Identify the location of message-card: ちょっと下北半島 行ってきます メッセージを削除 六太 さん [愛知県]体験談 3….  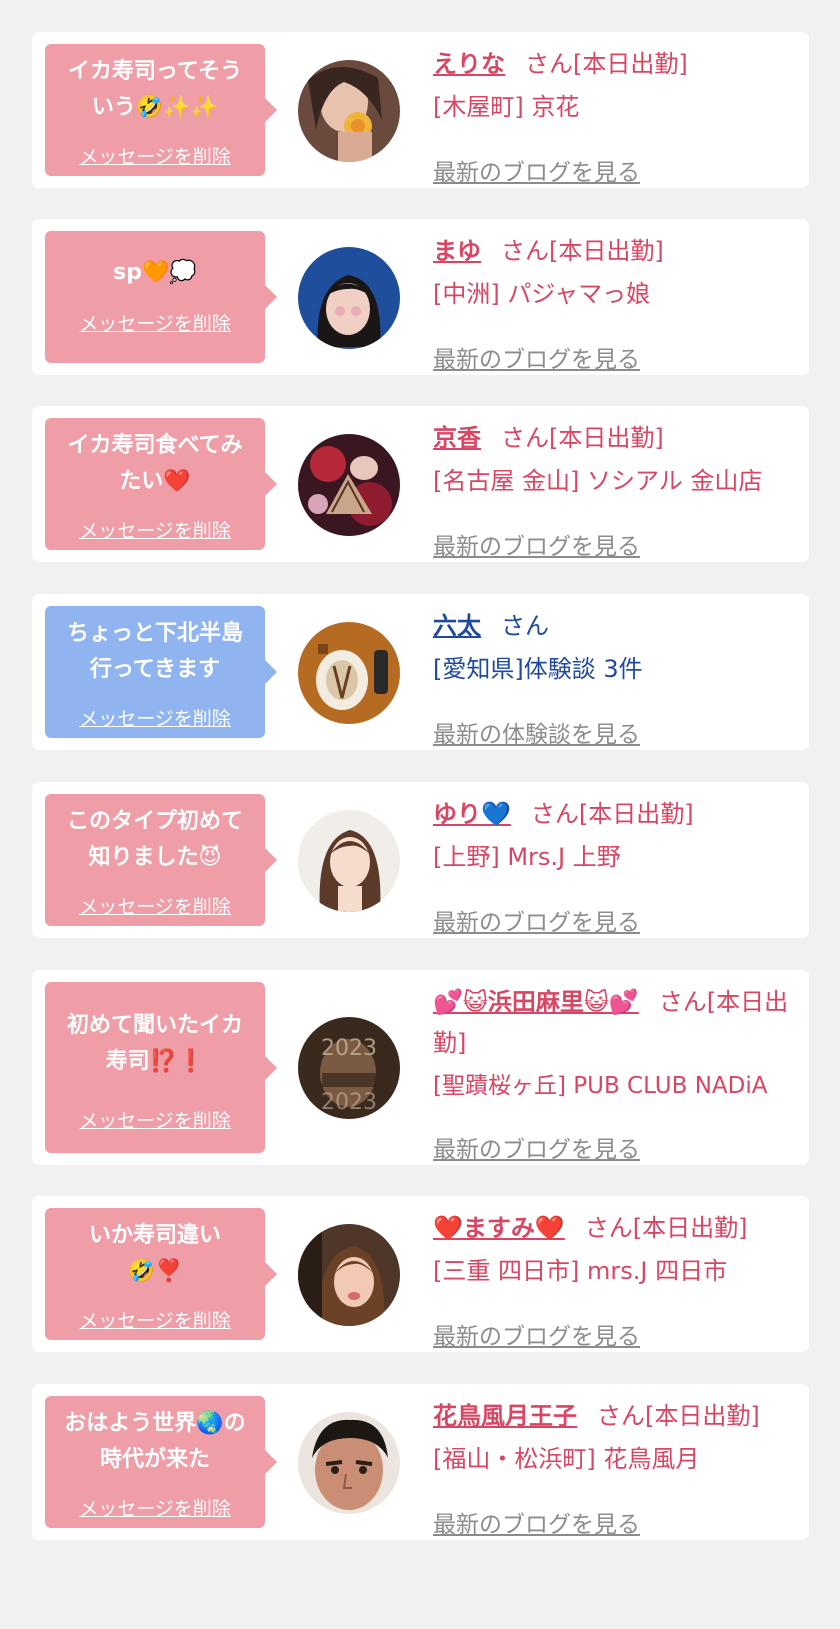
(420, 672).